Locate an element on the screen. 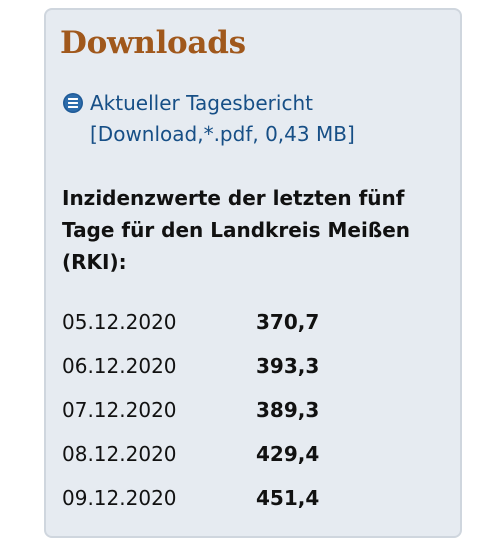  panel-title: Downloads is located at coordinates (153, 43).